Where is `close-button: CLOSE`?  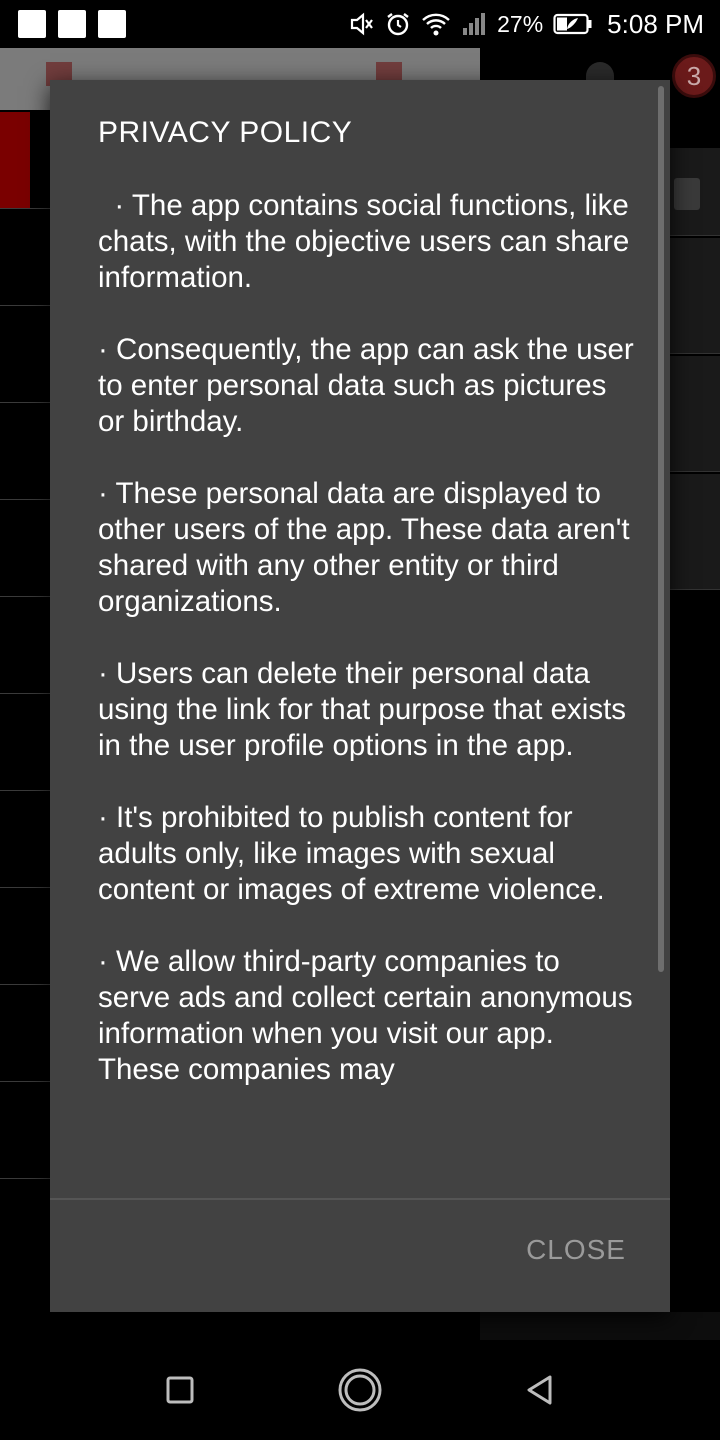 close-button: CLOSE is located at coordinates (576, 1250).